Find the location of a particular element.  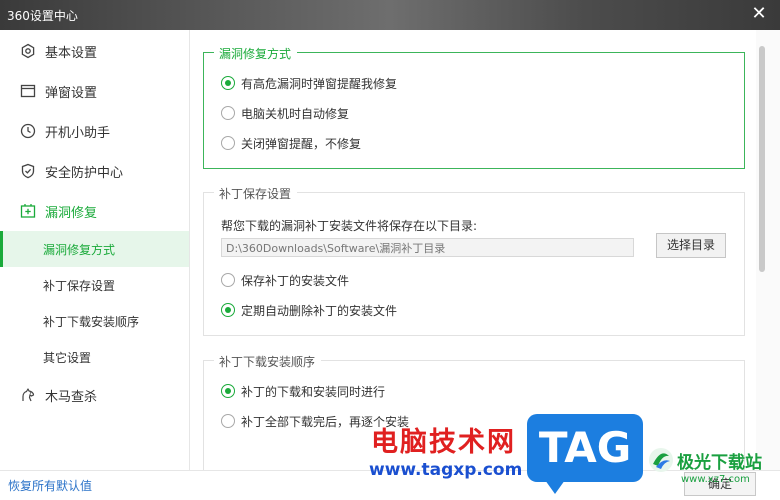

radio-keep-patch-files: 保存补丁的安装文件 is located at coordinates (285, 280).